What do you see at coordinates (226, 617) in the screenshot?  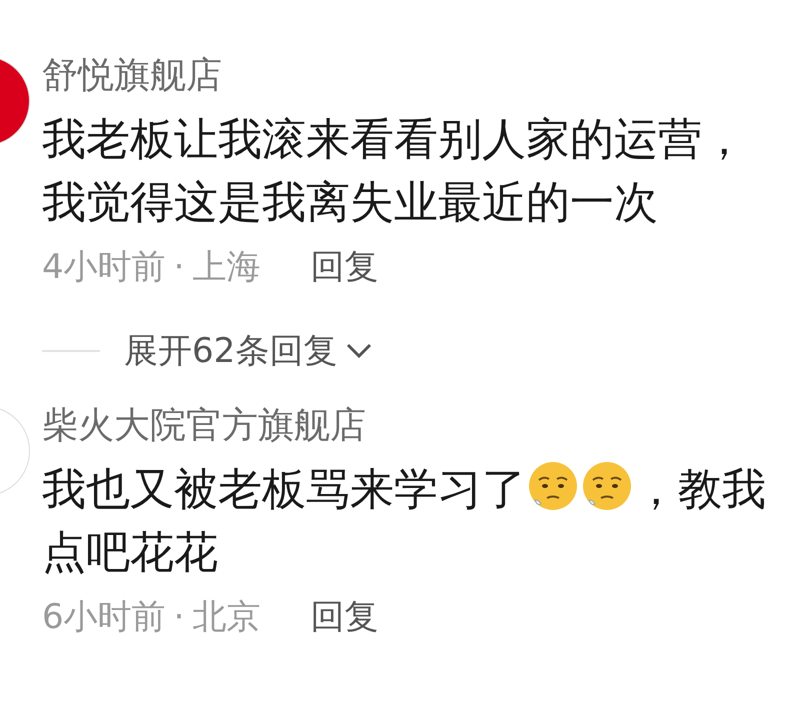 I see `comment-location: 北京` at bounding box center [226, 617].